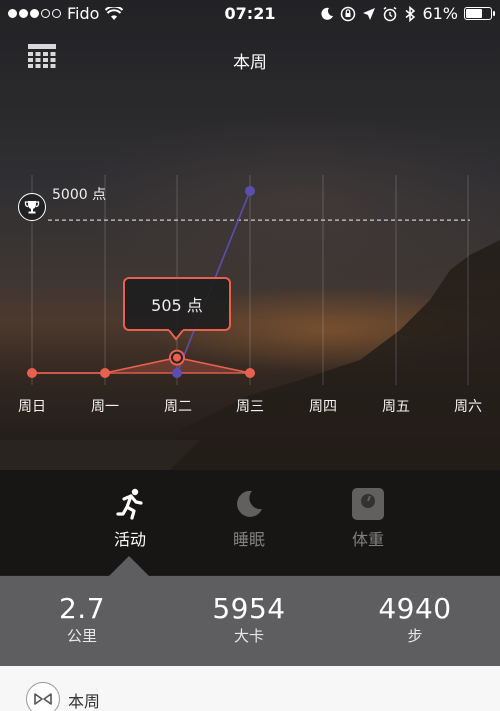 Image resolution: width=500 pixels, height=711 pixels. Describe the element at coordinates (396, 406) in the screenshot. I see `day-label-fri: 周五` at that location.